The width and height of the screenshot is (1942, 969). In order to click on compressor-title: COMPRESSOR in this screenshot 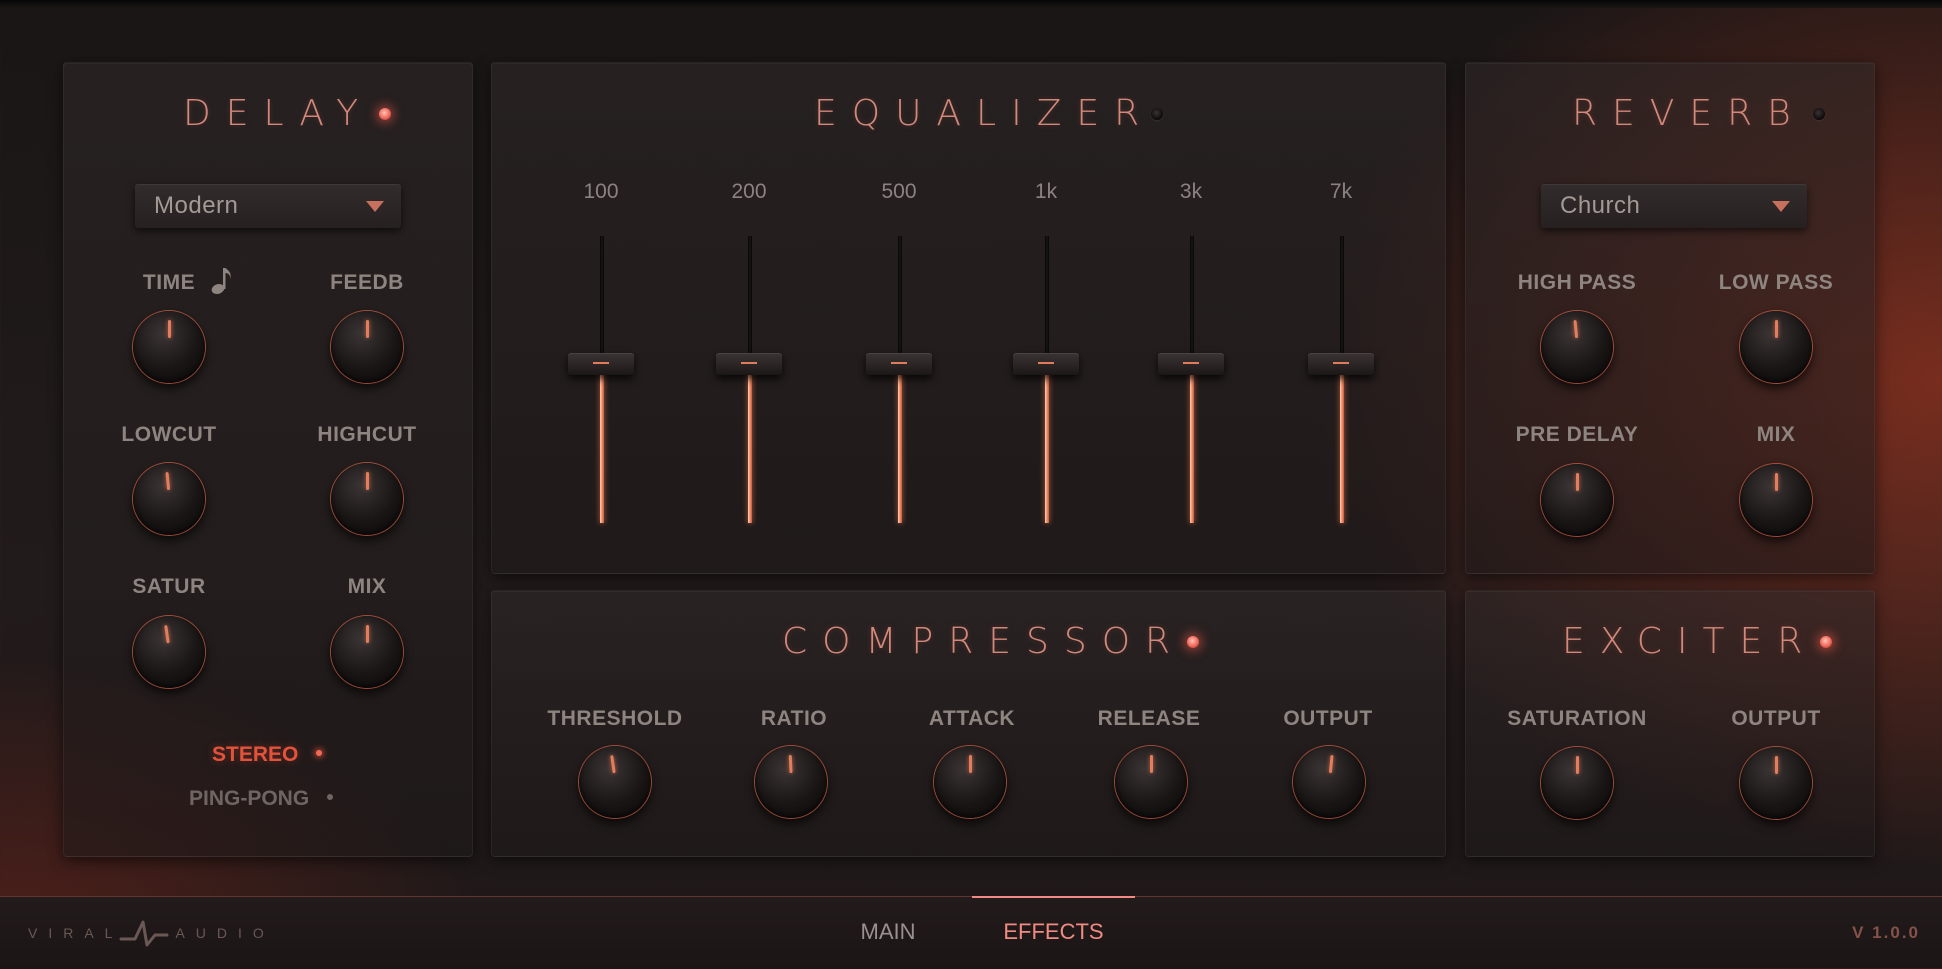, I will do `click(984, 641)`.